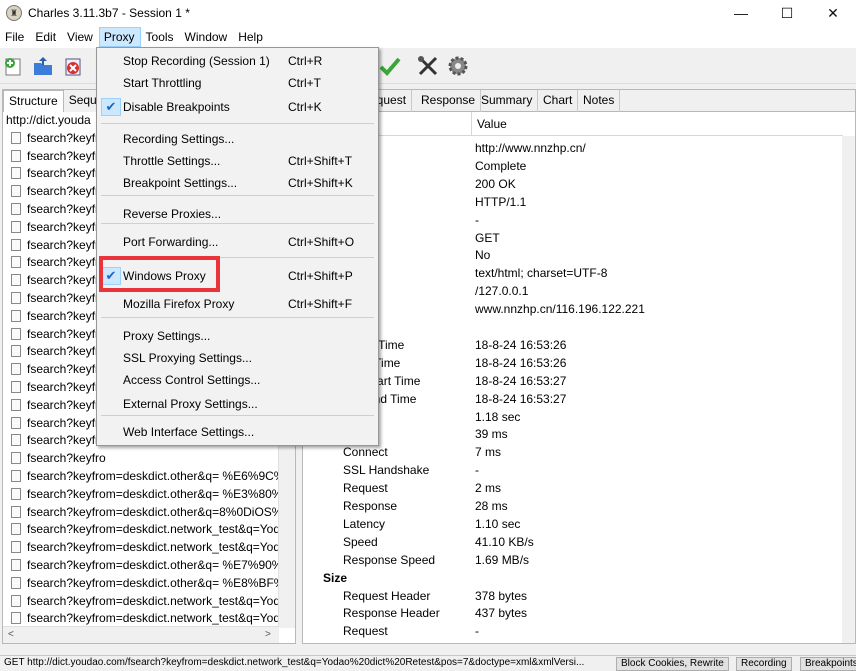 Image resolution: width=856 pixels, height=671 pixels. What do you see at coordinates (573, 470) in the screenshot?
I see `property-row: SSL Handshake -` at bounding box center [573, 470].